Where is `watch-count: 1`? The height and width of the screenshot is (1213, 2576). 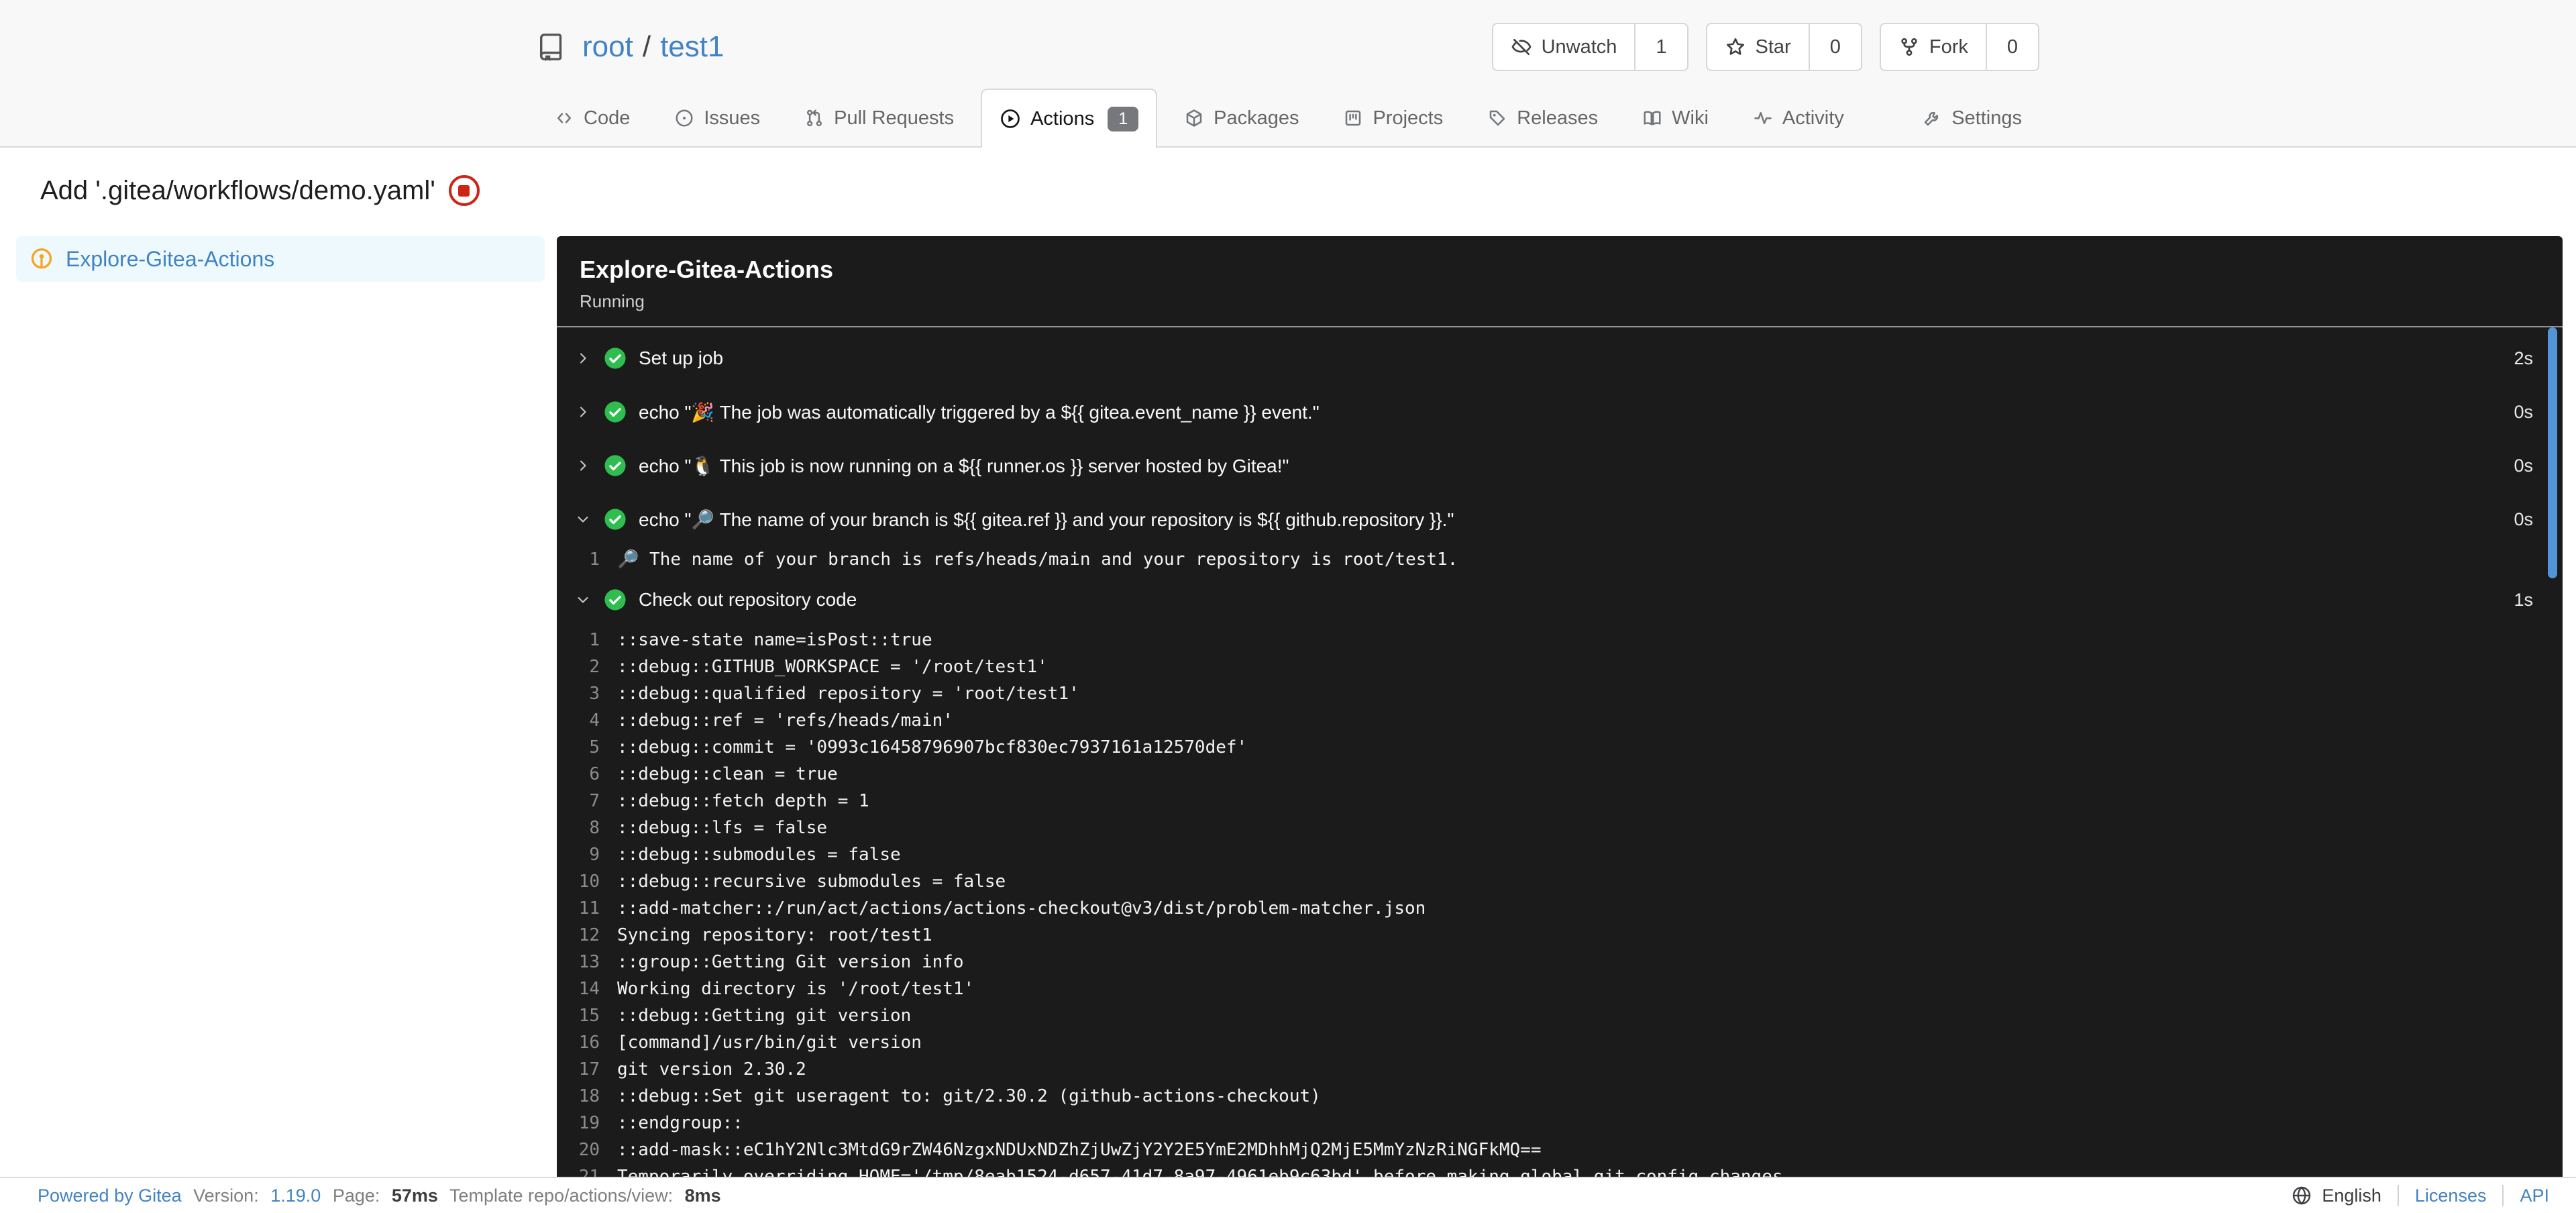
watch-count: 1 is located at coordinates (1660, 47).